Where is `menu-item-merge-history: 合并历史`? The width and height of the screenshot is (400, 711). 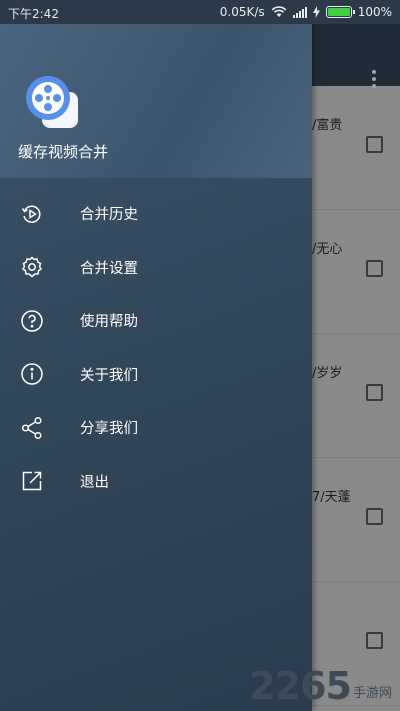
menu-item-merge-history: 合并历史 is located at coordinates (156, 214).